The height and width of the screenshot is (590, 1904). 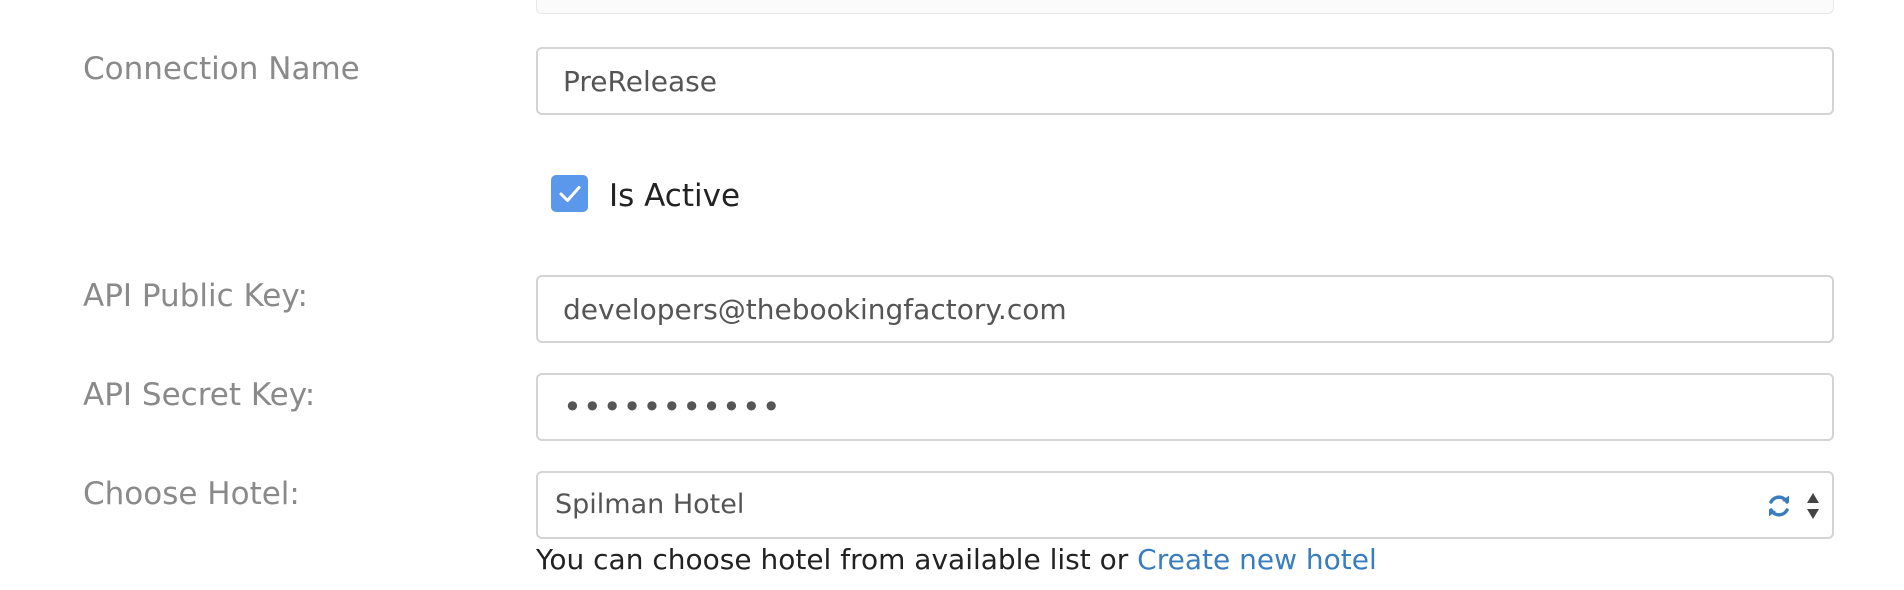 What do you see at coordinates (191, 494) in the screenshot?
I see `choose-hotel-label: Choose Hotel:` at bounding box center [191, 494].